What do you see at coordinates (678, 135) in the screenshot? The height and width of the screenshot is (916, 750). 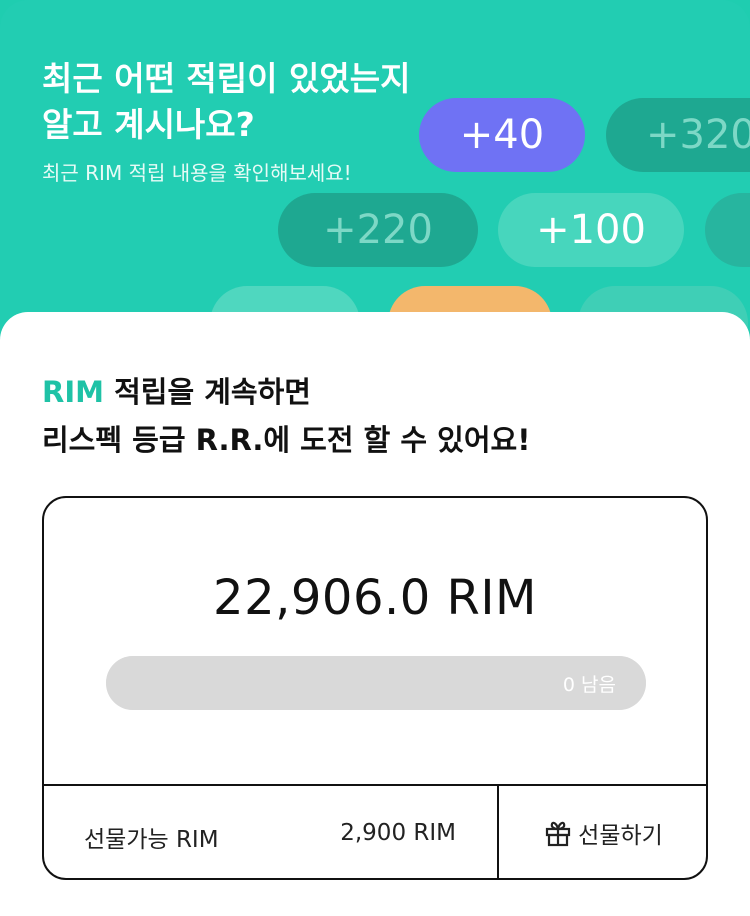 I see `reward-pill-320: +320` at bounding box center [678, 135].